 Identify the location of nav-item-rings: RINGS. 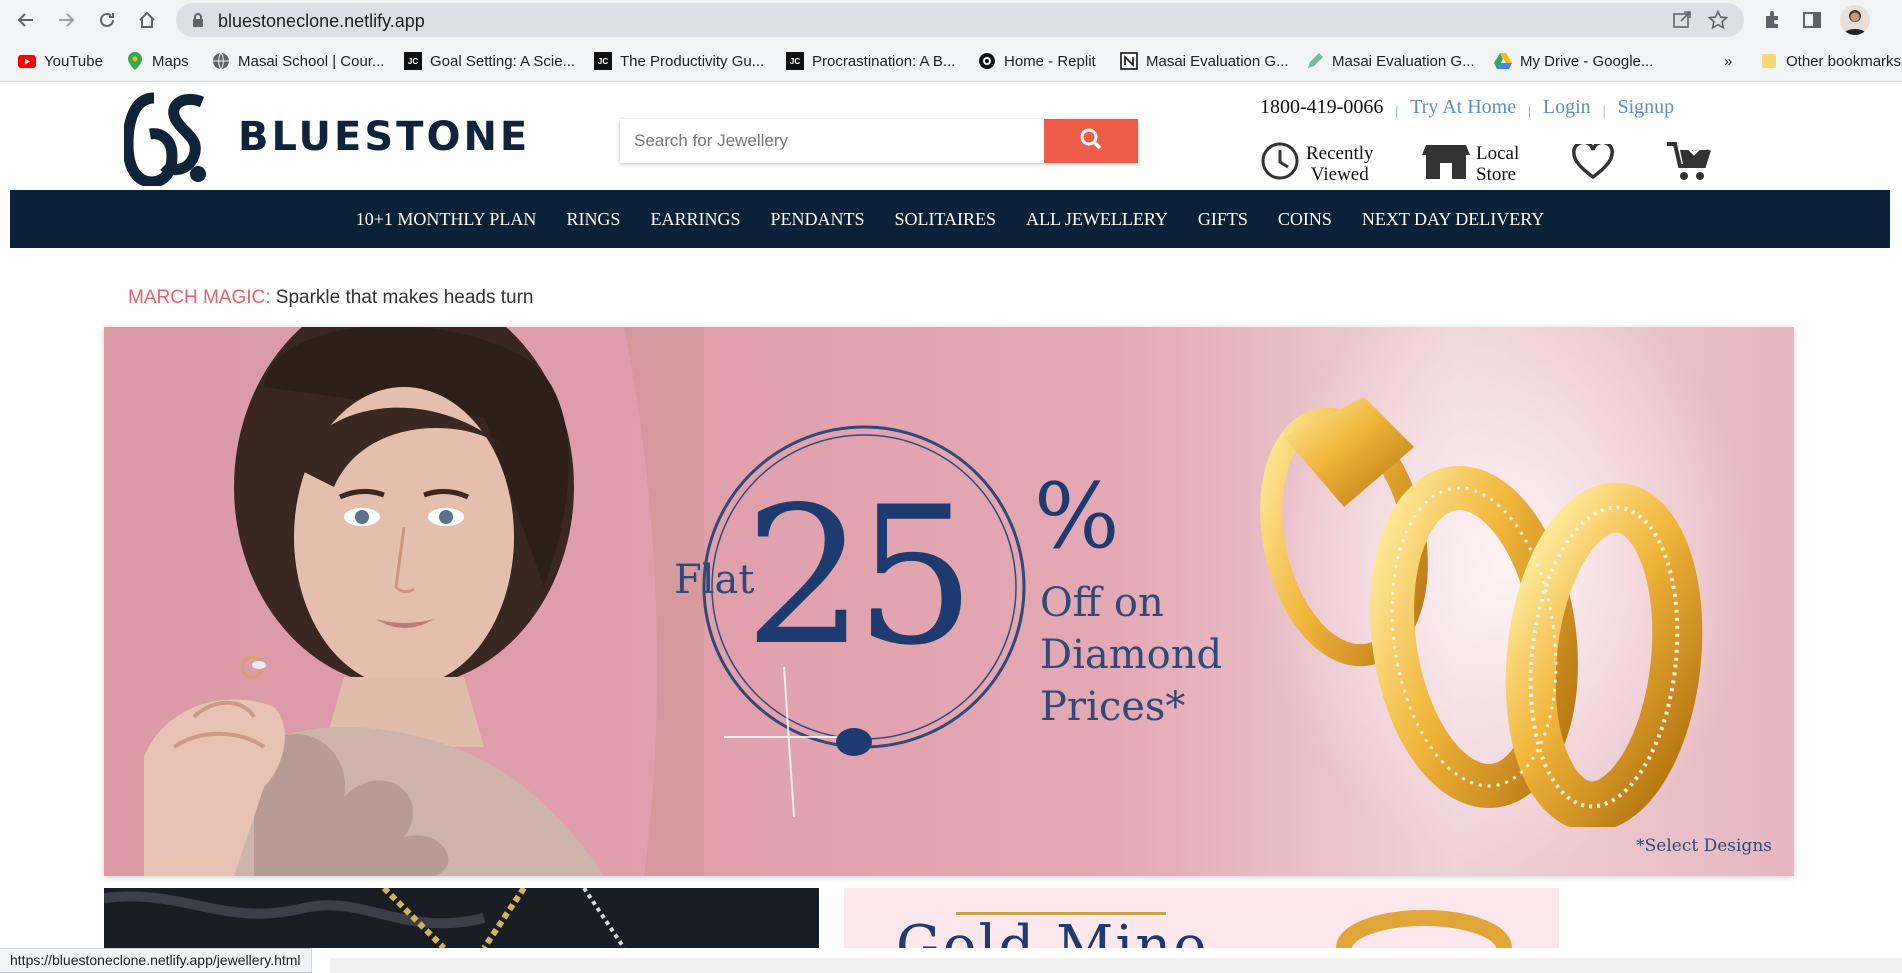
(593, 219).